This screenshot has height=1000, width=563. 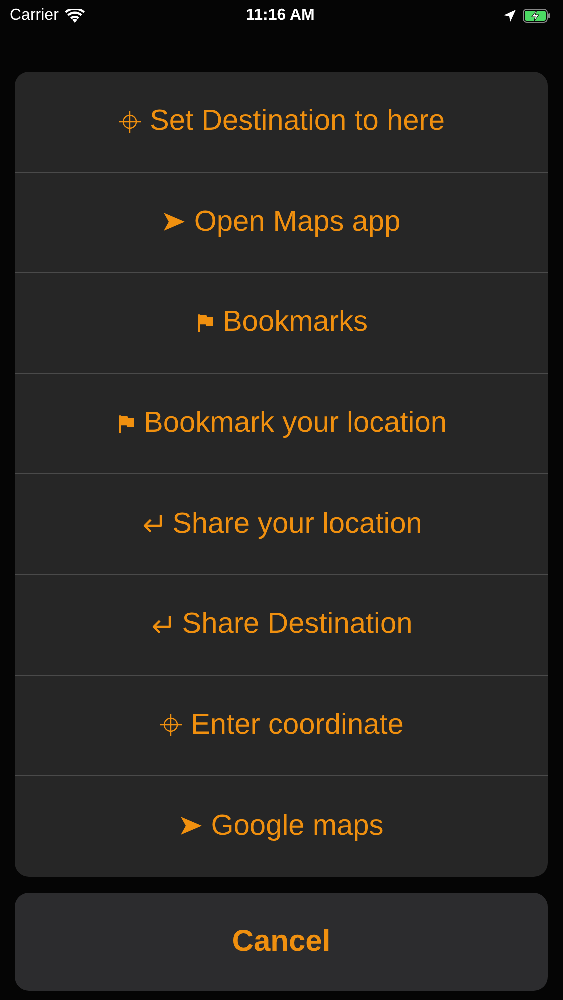 I want to click on clock-time: 11:16 AM, so click(x=280, y=16).